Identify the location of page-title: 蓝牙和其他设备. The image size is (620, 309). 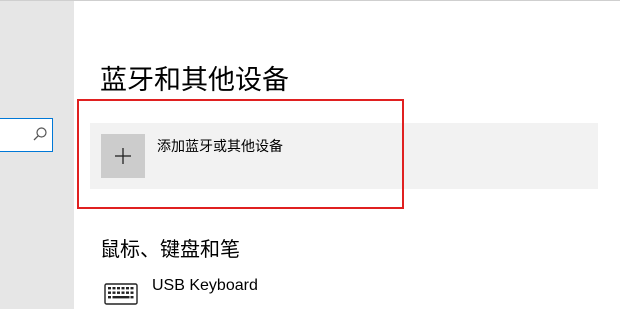
(194, 80).